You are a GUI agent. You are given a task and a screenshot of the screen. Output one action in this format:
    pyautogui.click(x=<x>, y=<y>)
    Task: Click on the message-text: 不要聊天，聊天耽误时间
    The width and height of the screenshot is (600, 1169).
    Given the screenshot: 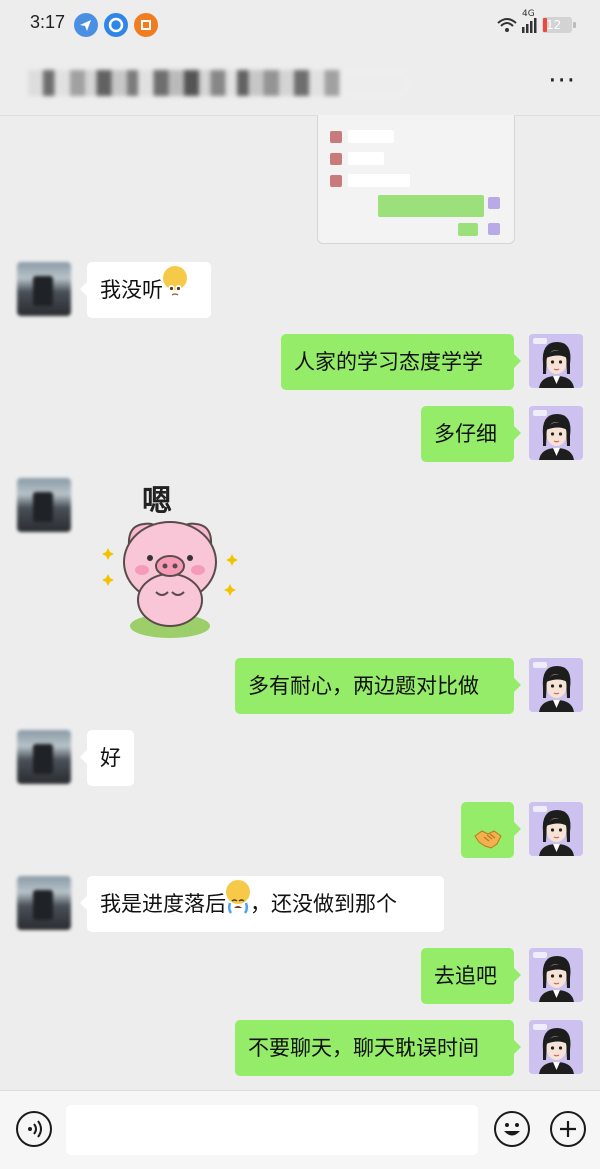 What is the action you would take?
    pyautogui.click(x=363, y=1048)
    